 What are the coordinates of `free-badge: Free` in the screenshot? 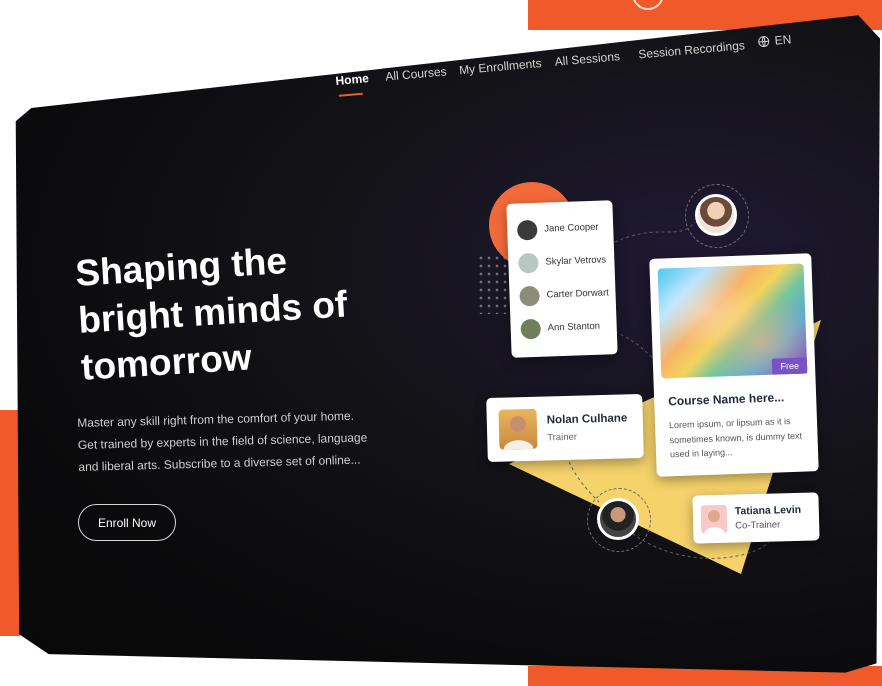 It's located at (790, 366).